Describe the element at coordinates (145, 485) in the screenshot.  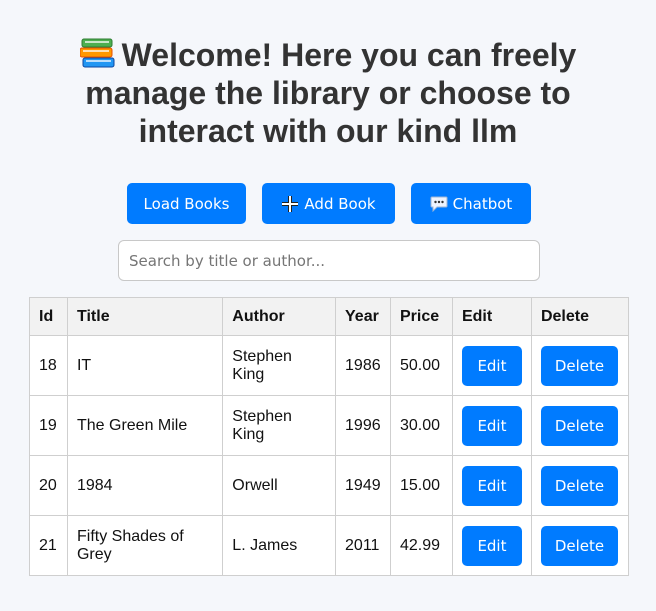
I see `cell-title: 1984` at that location.